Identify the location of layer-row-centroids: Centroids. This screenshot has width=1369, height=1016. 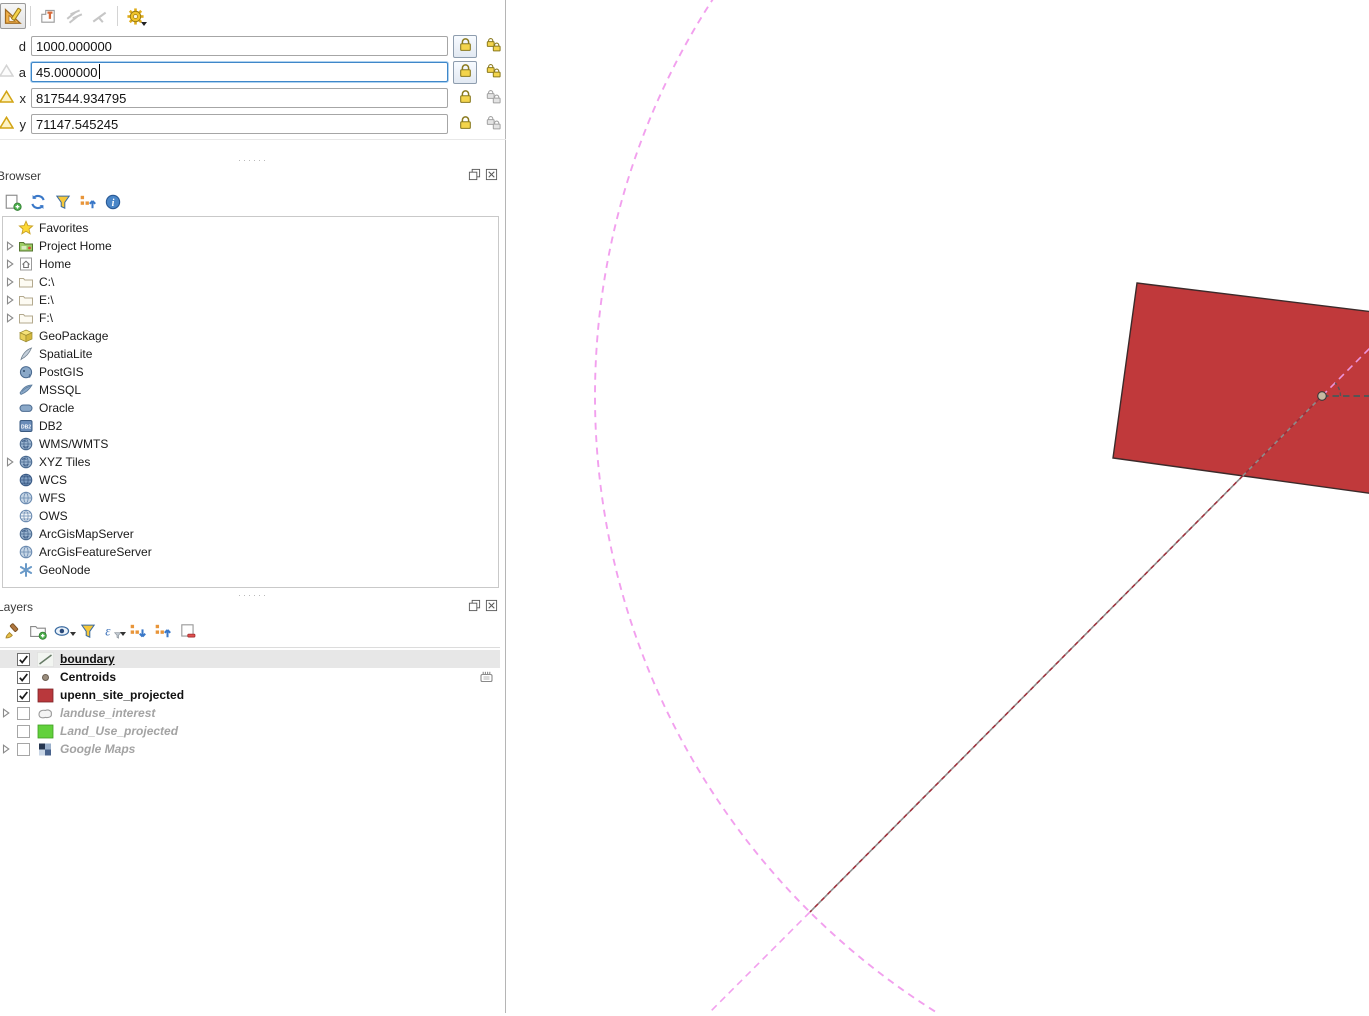
(250, 677).